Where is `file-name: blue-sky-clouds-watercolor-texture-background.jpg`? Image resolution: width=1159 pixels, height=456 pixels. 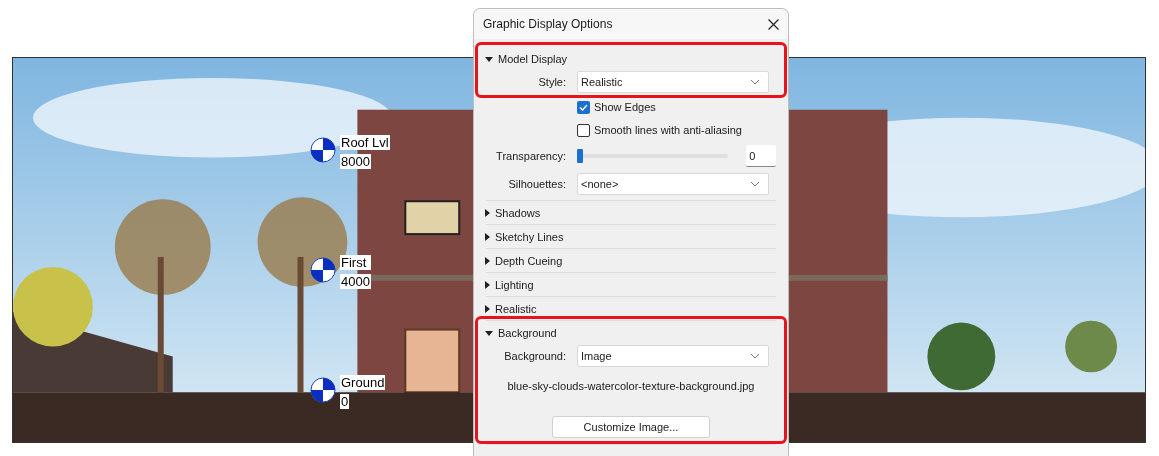
file-name: blue-sky-clouds-watercolor-texture-background.jpg is located at coordinates (631, 386).